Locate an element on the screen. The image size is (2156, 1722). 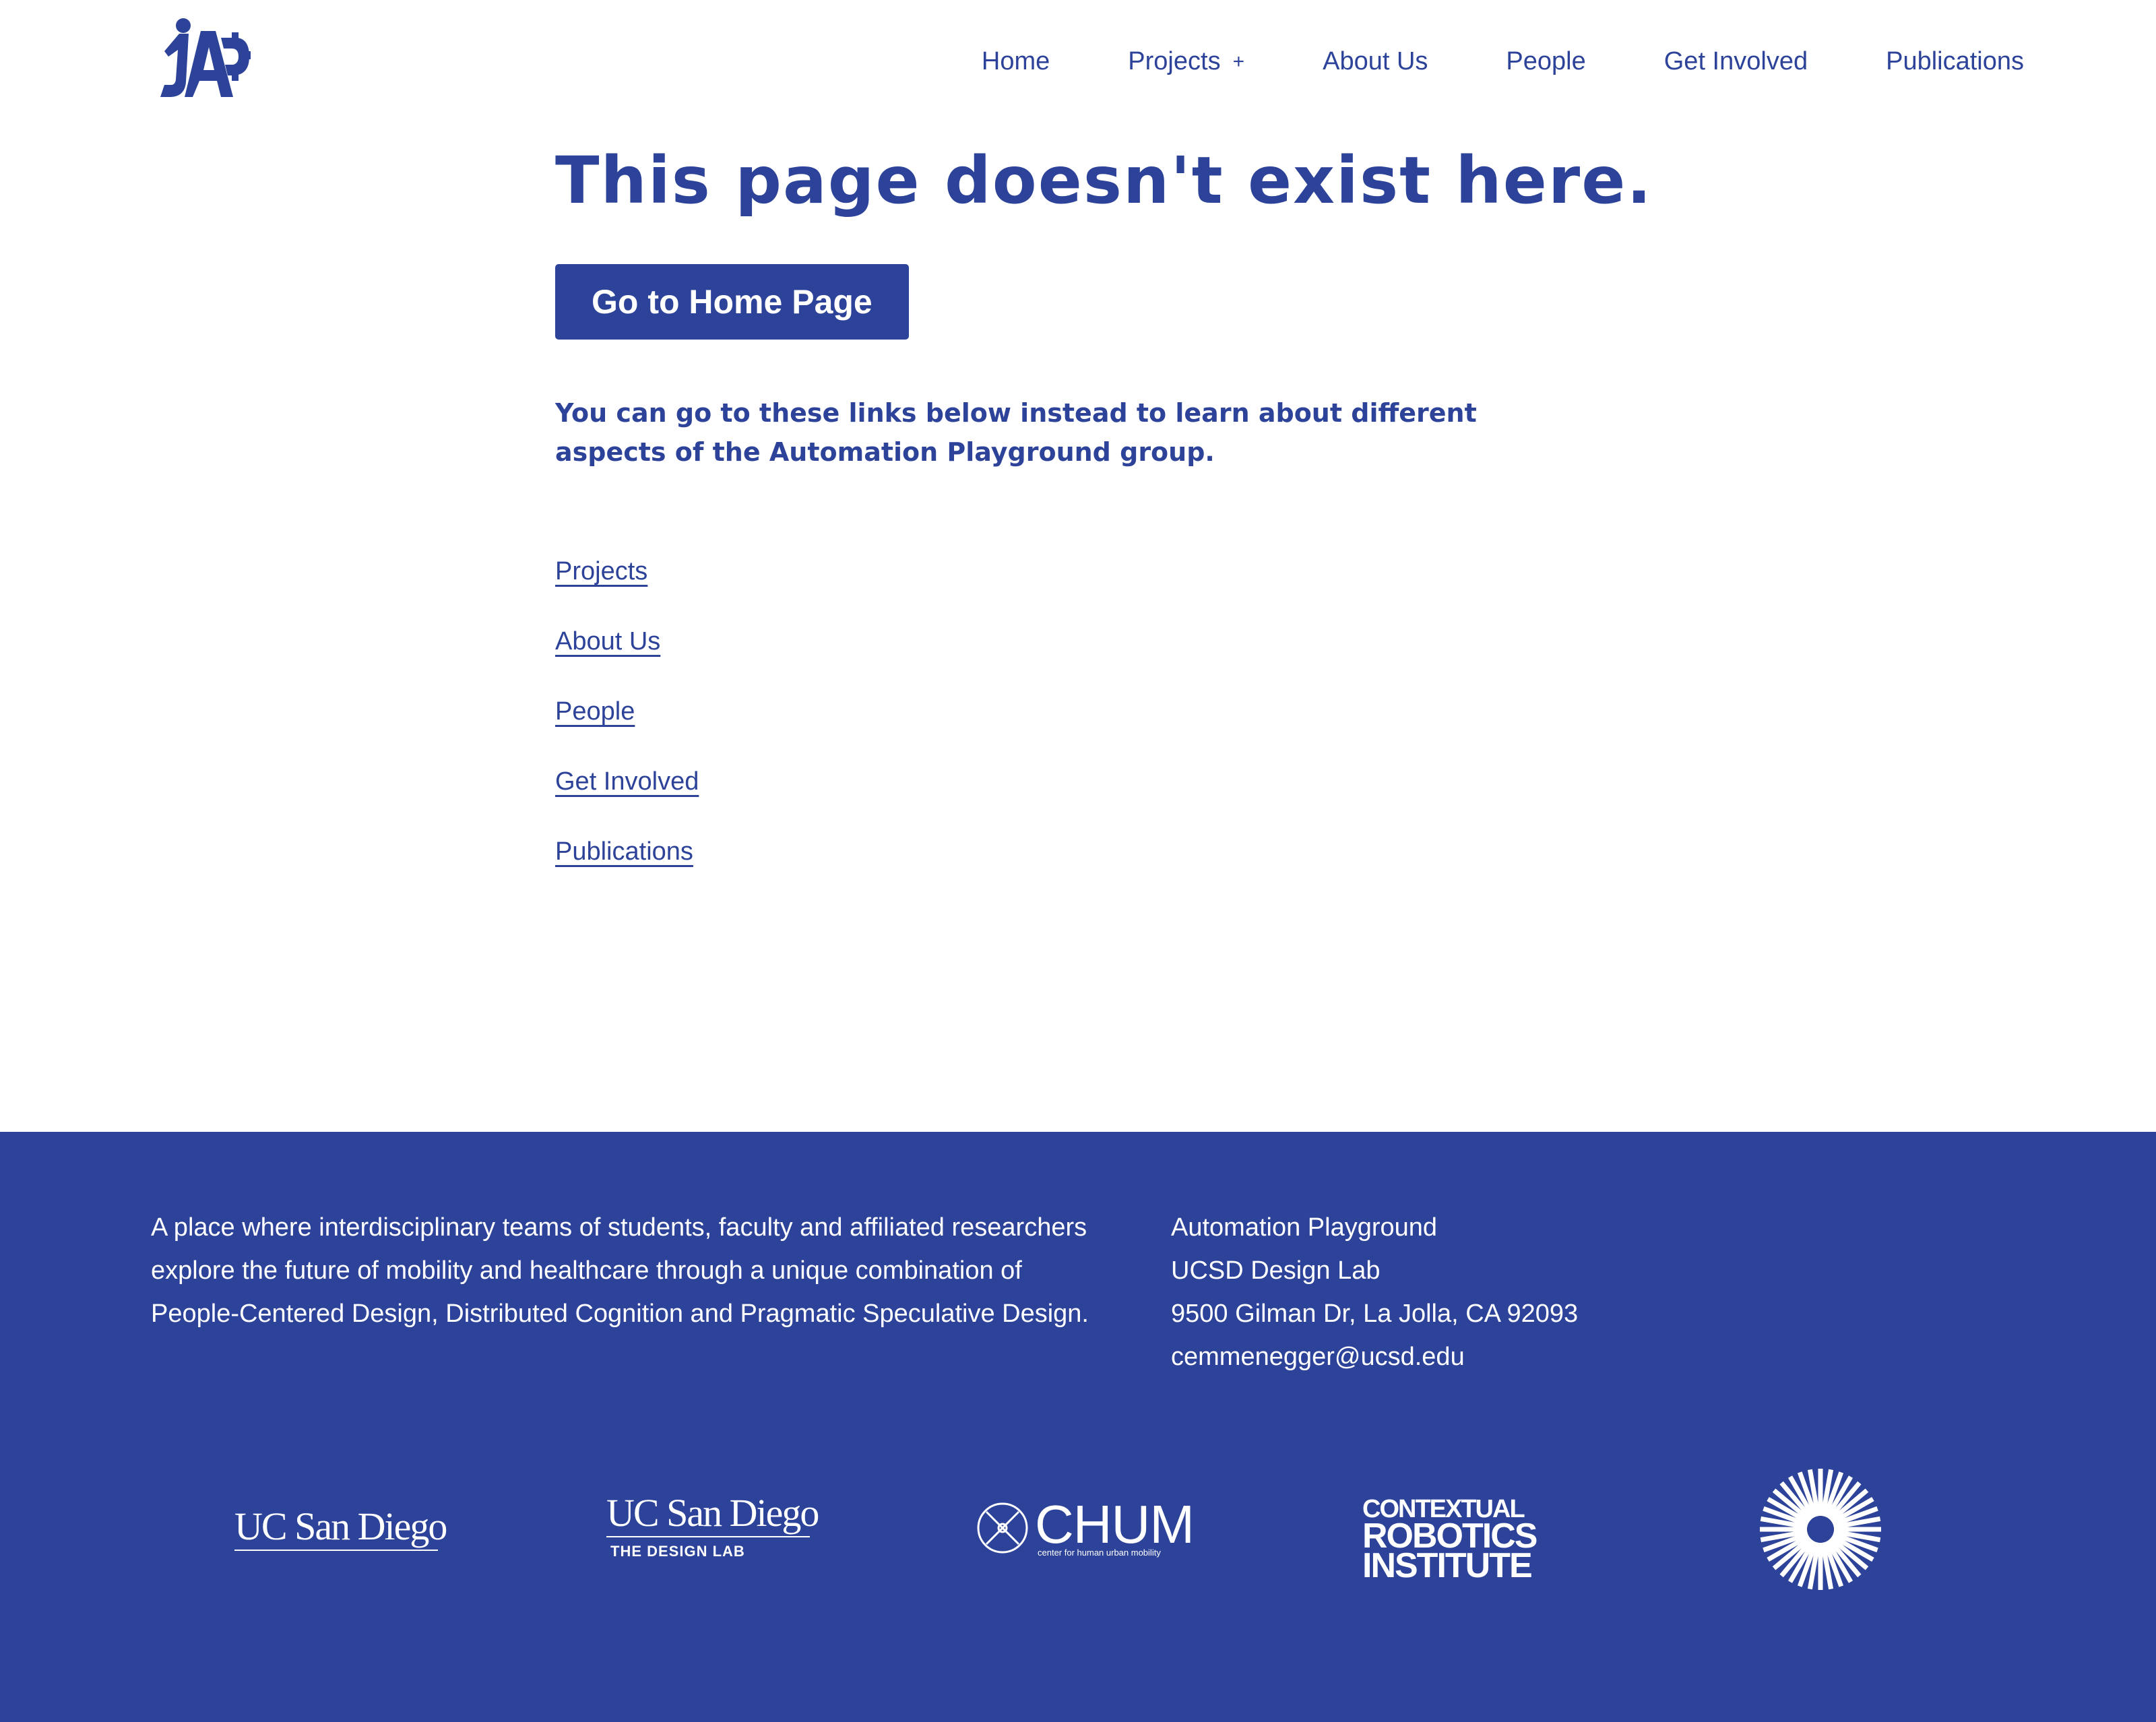
nav-home: Home is located at coordinates (1016, 61).